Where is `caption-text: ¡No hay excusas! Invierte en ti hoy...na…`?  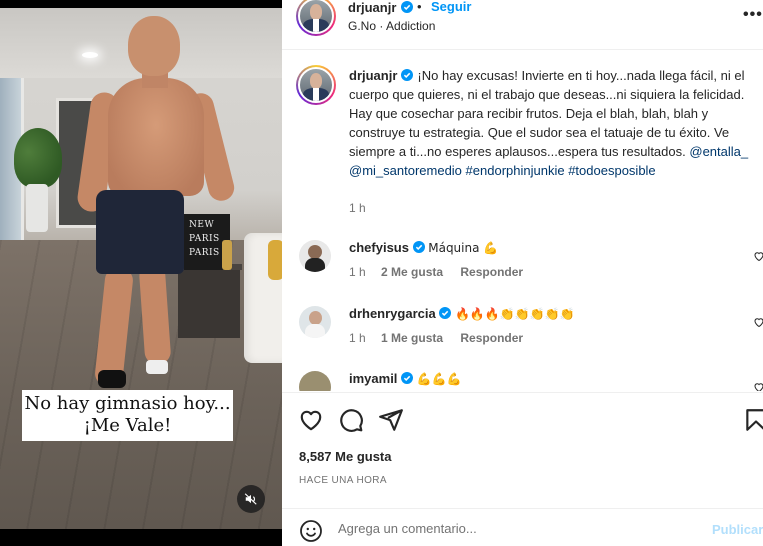
caption-text: ¡No hay excusas! Invierte en ti hoy...na… is located at coordinates (547, 114).